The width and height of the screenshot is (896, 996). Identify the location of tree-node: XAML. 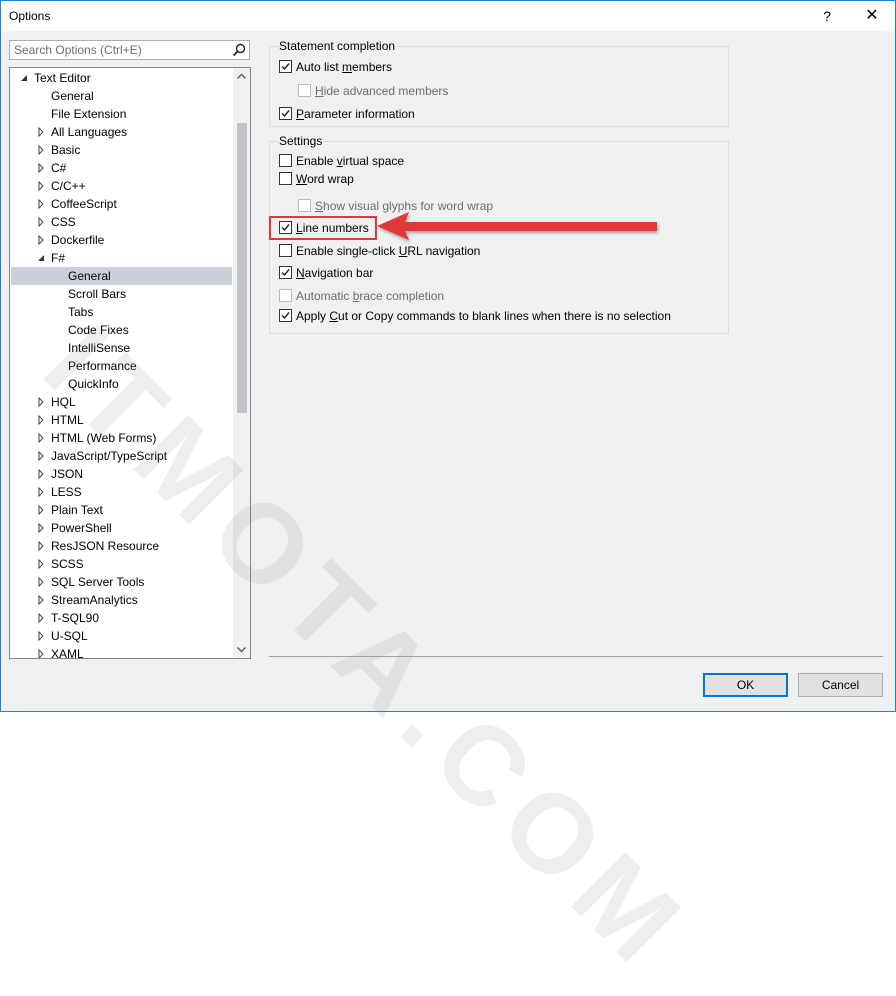
(121, 652).